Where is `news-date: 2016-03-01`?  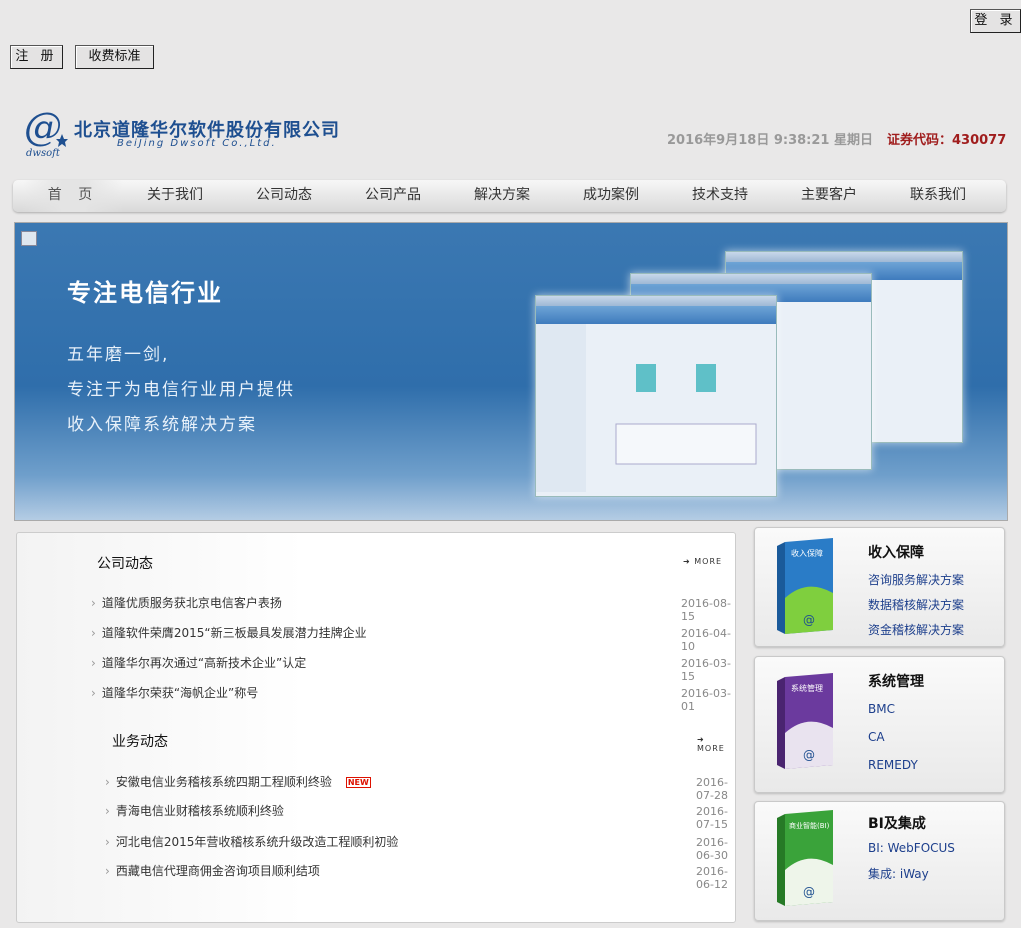
news-date: 2016-03-01 is located at coordinates (706, 700).